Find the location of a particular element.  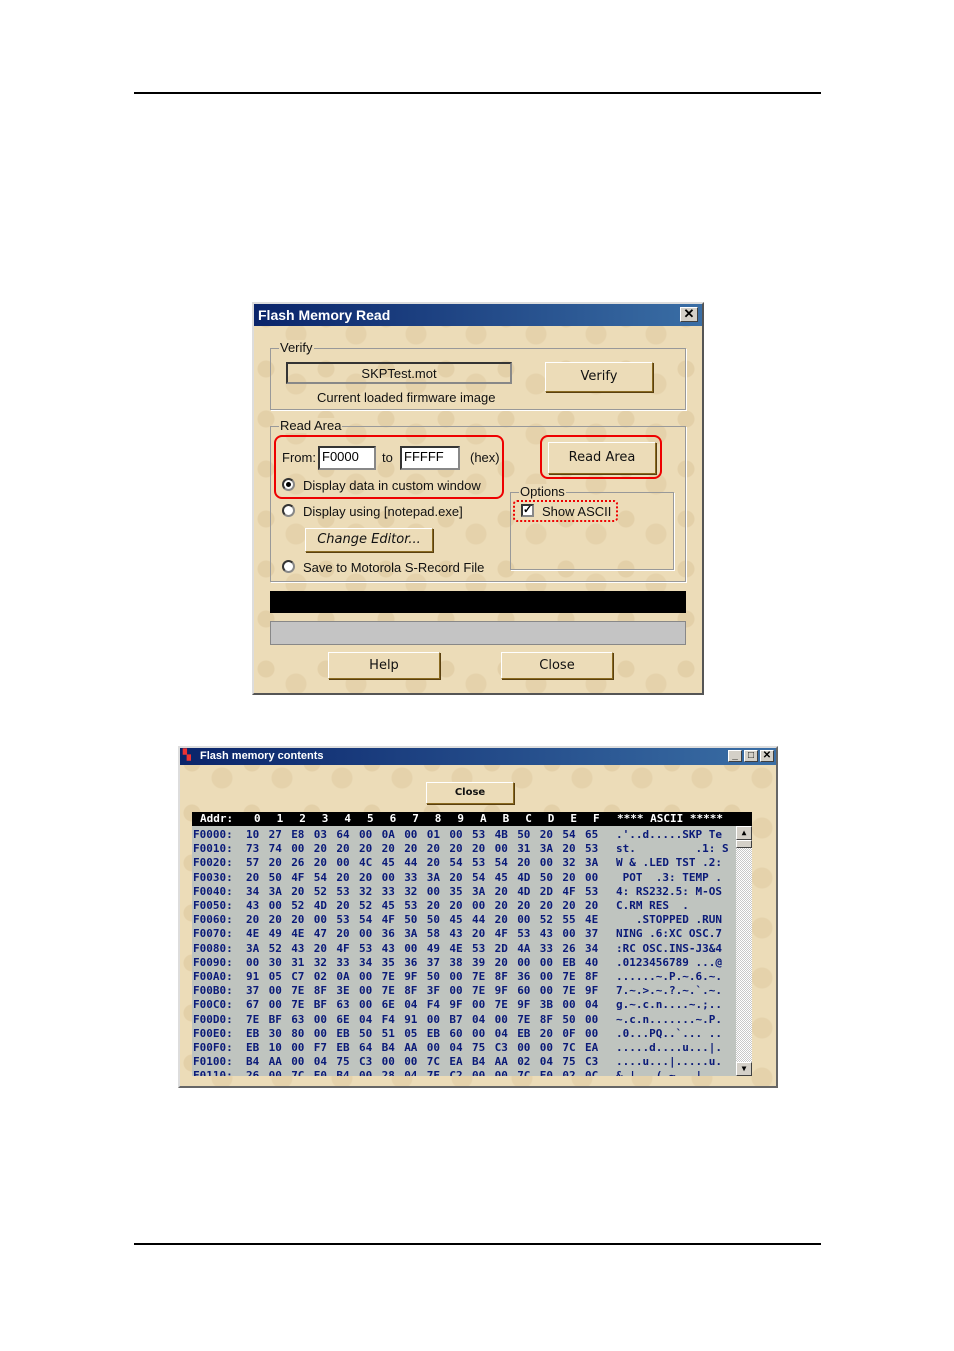

byte-cell: 10 is located at coordinates (275, 1047).